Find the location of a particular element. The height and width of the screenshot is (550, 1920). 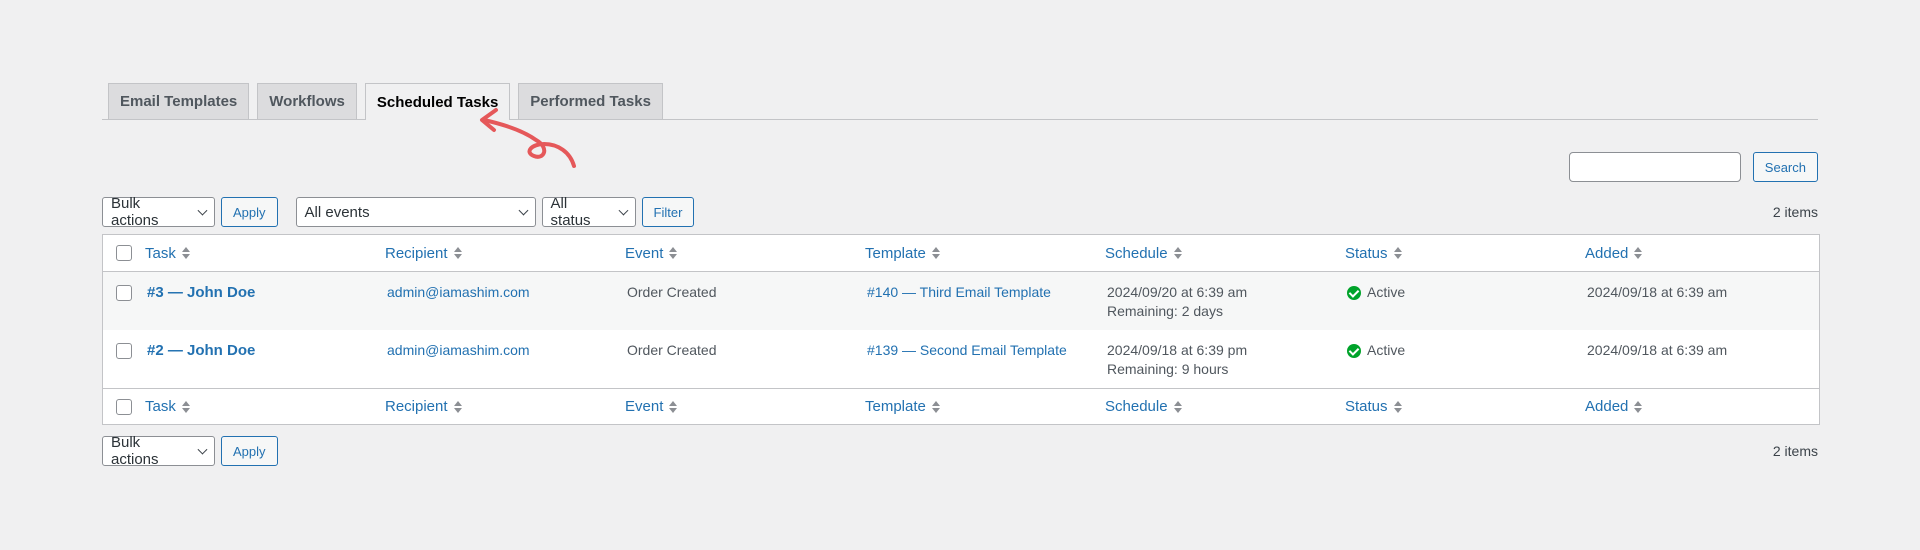

tablenav-bottom: Bulk actions Apply 2 items is located at coordinates (960, 451).